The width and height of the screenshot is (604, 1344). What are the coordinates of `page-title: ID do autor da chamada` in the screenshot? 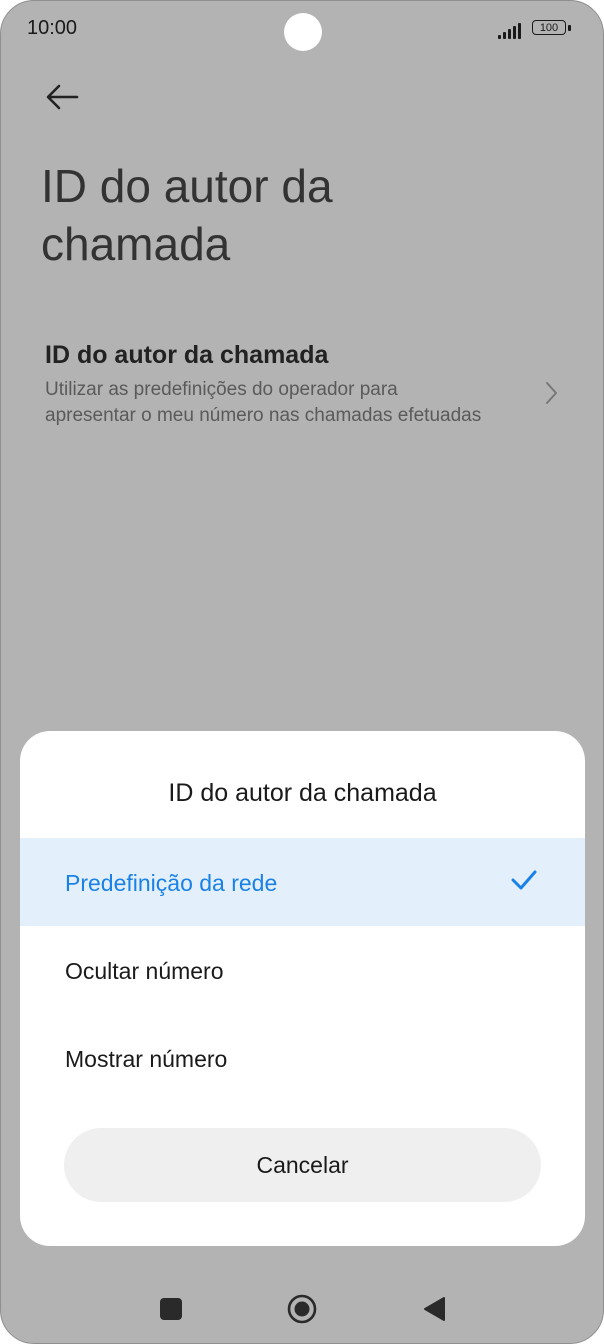 It's located at (187, 215).